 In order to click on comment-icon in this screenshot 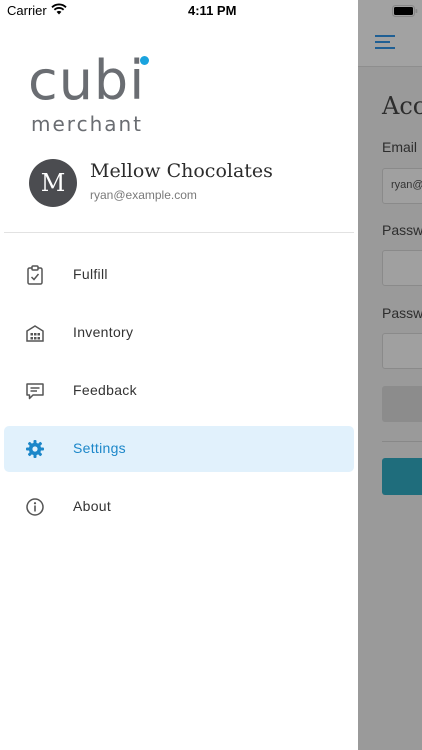, I will do `click(35, 391)`.